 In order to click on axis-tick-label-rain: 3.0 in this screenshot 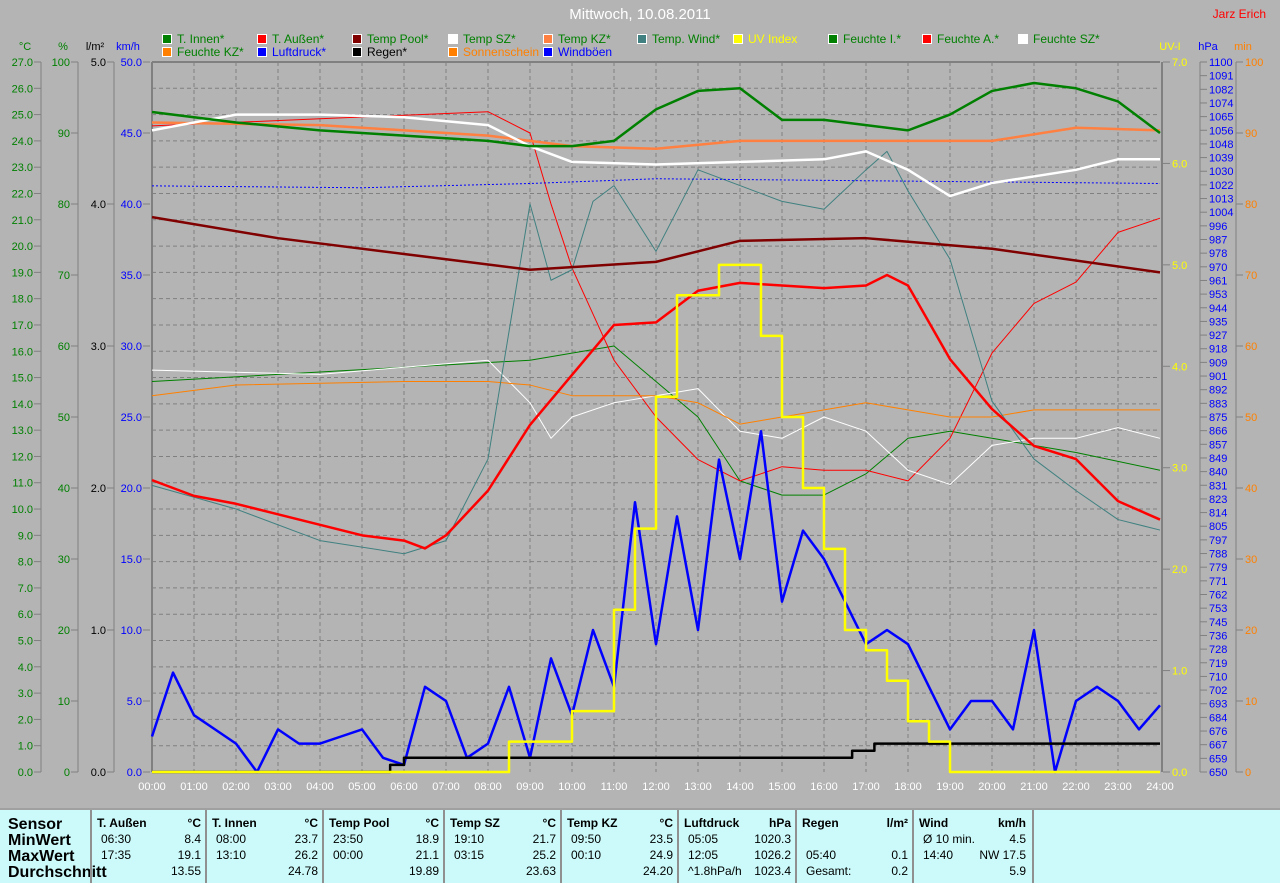, I will do `click(98, 347)`.